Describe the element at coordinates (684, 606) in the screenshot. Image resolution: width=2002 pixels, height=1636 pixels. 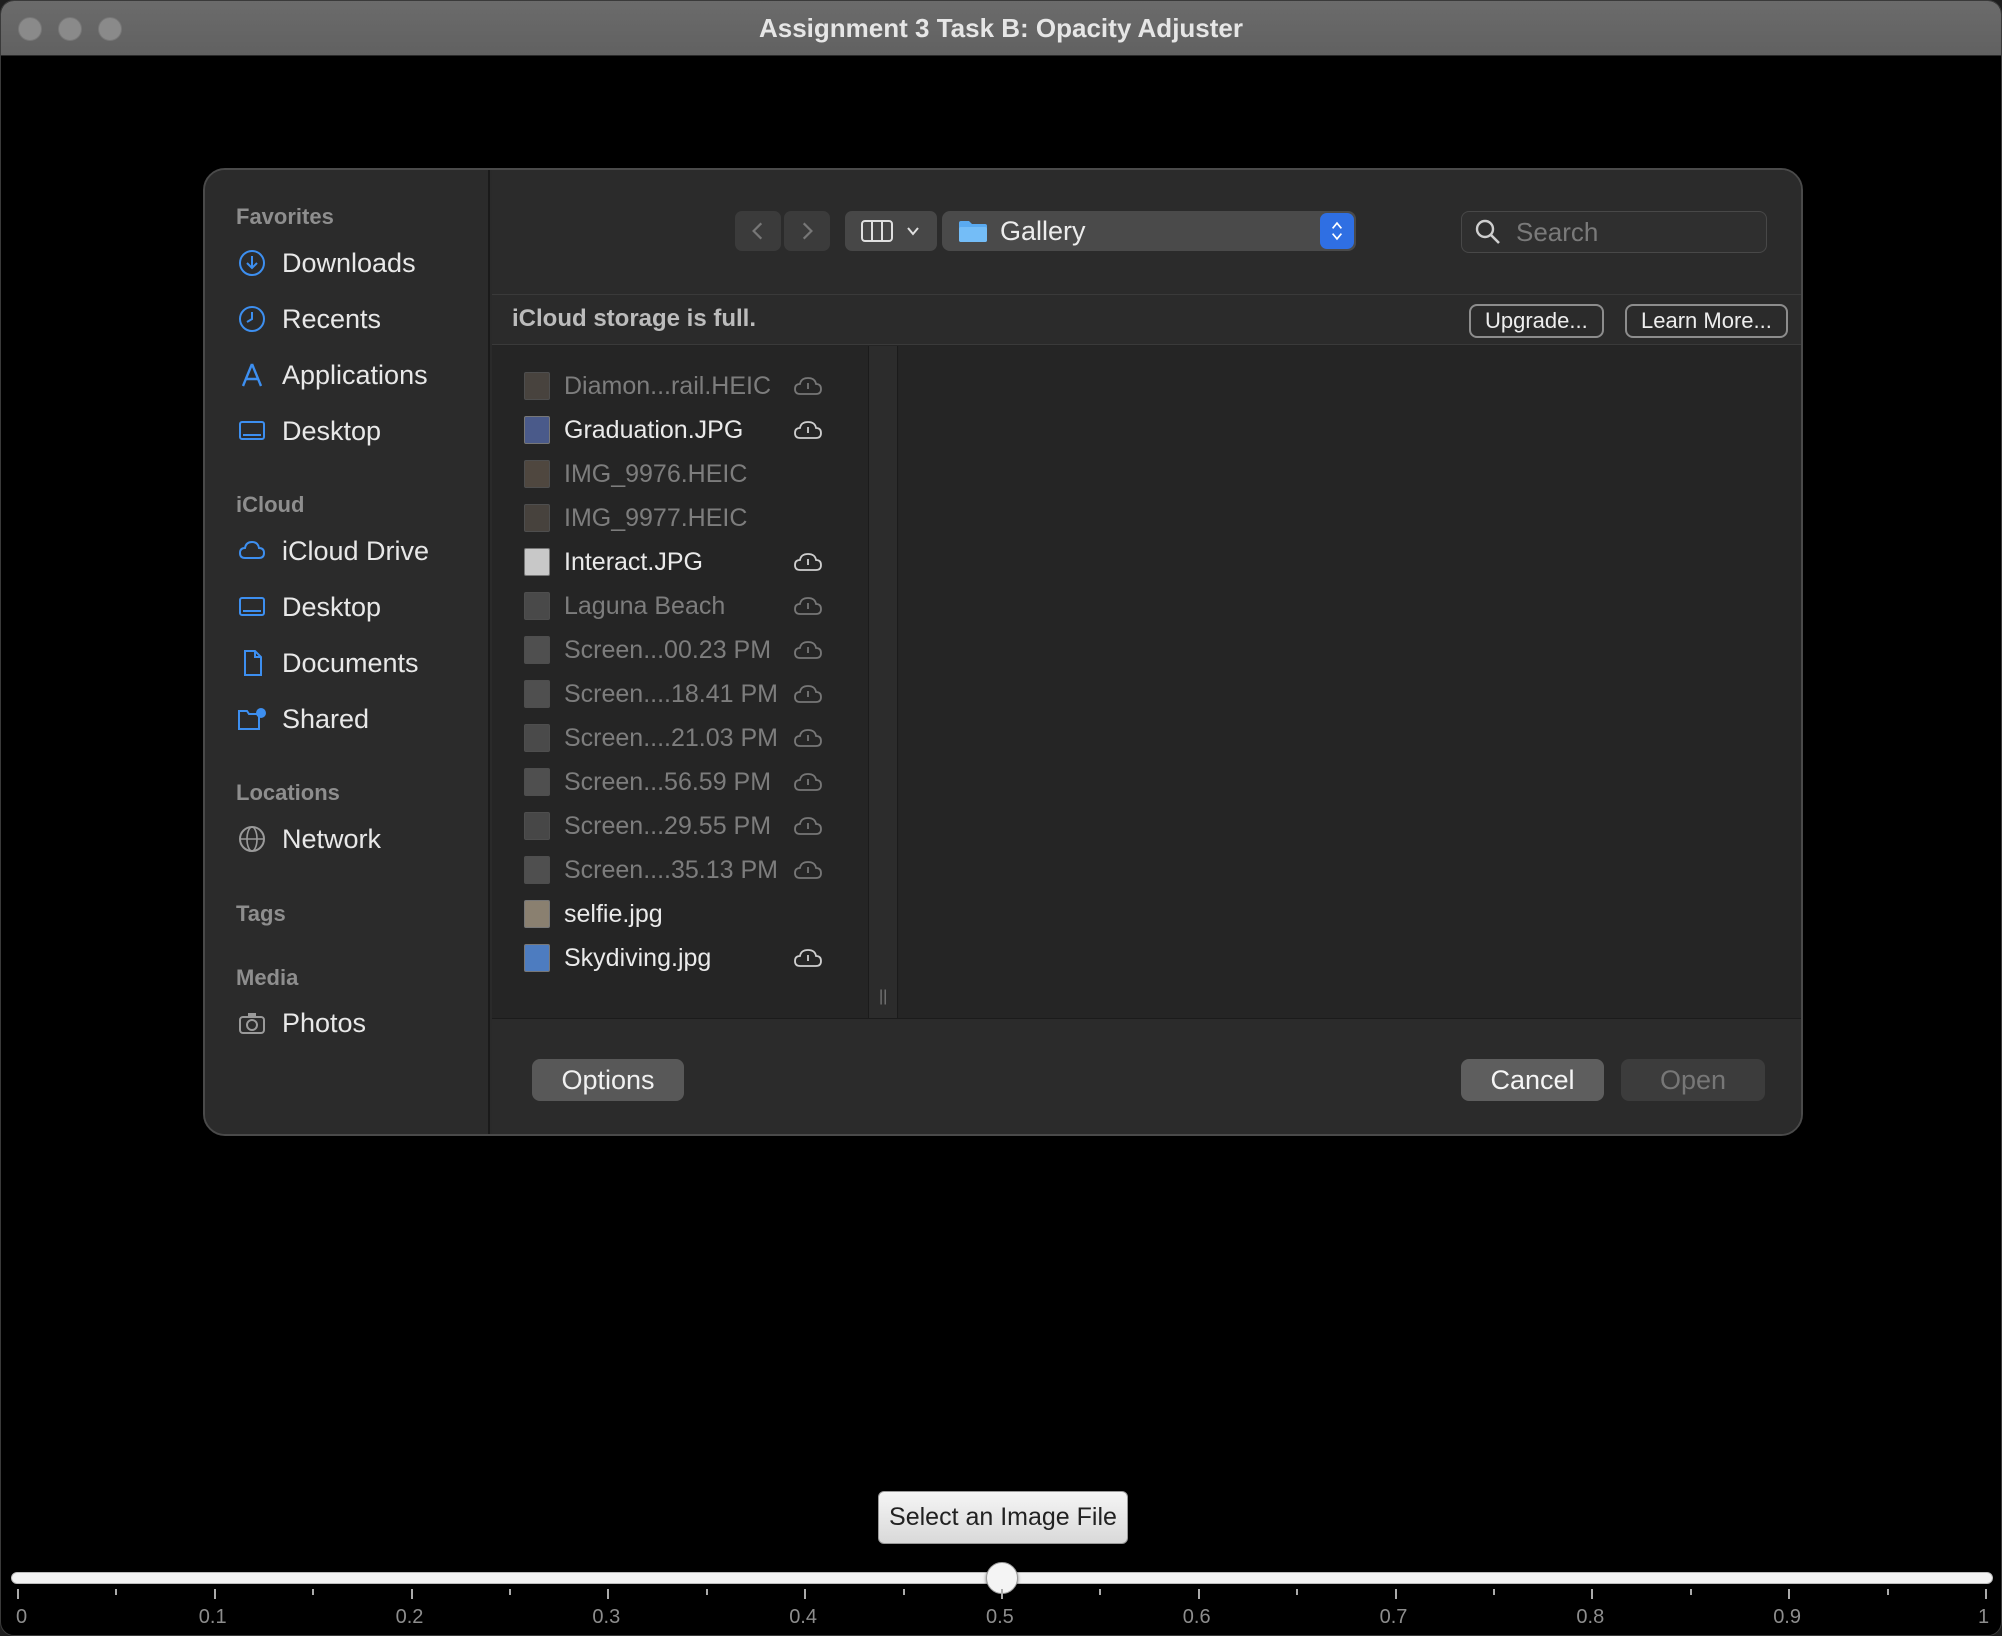
I see `file-list-item: Laguna Beach` at that location.